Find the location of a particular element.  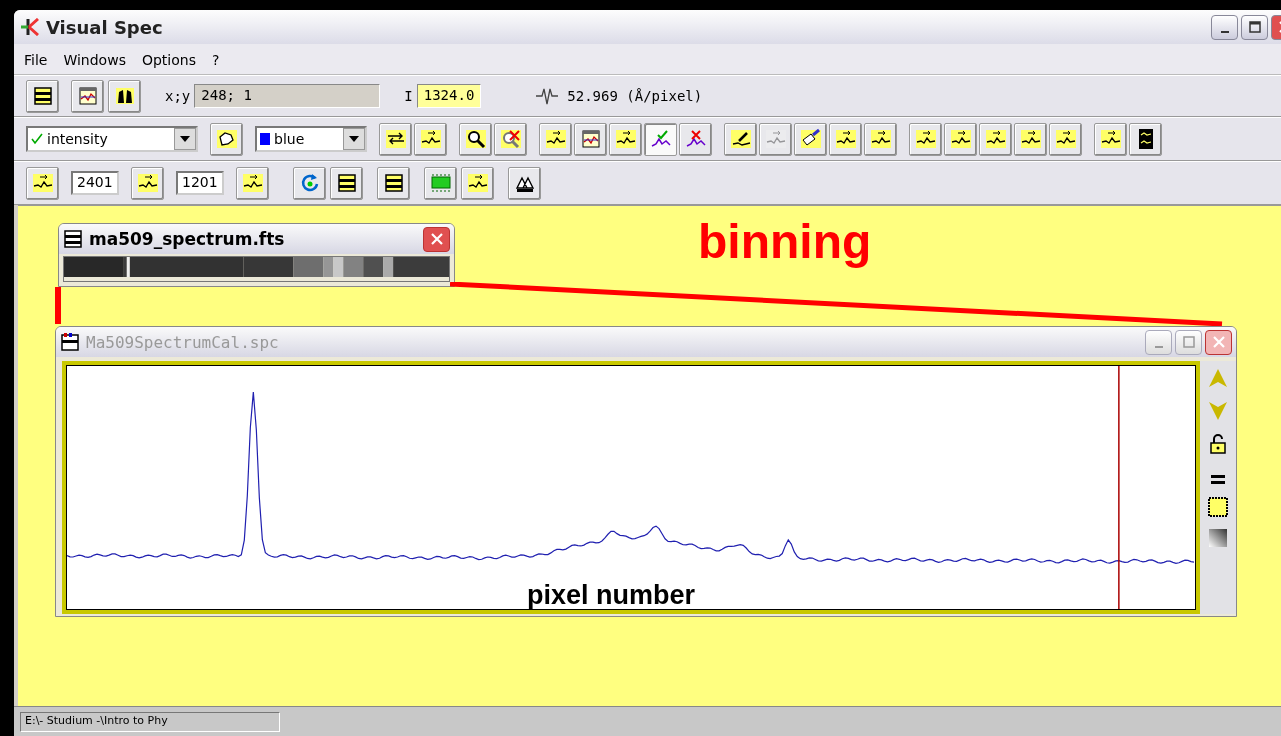

menu-item: ? is located at coordinates (215, 60).